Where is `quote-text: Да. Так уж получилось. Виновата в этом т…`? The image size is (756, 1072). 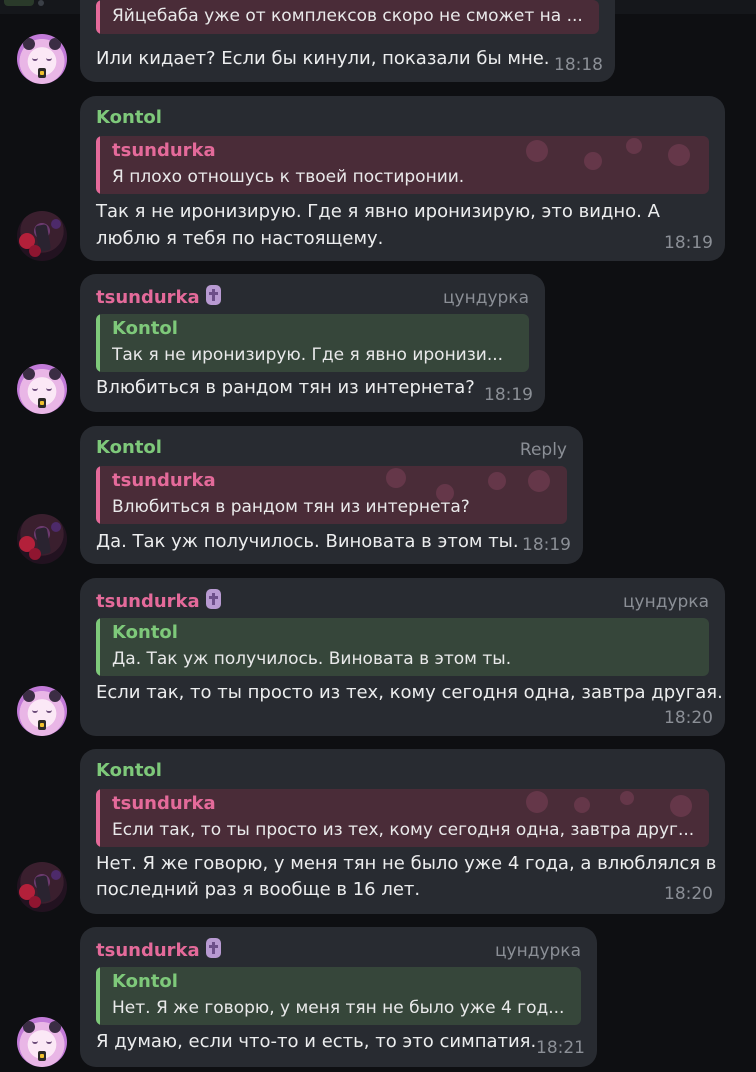
quote-text: Да. Так уж получилось. Виновата в этом т… is located at coordinates (312, 659).